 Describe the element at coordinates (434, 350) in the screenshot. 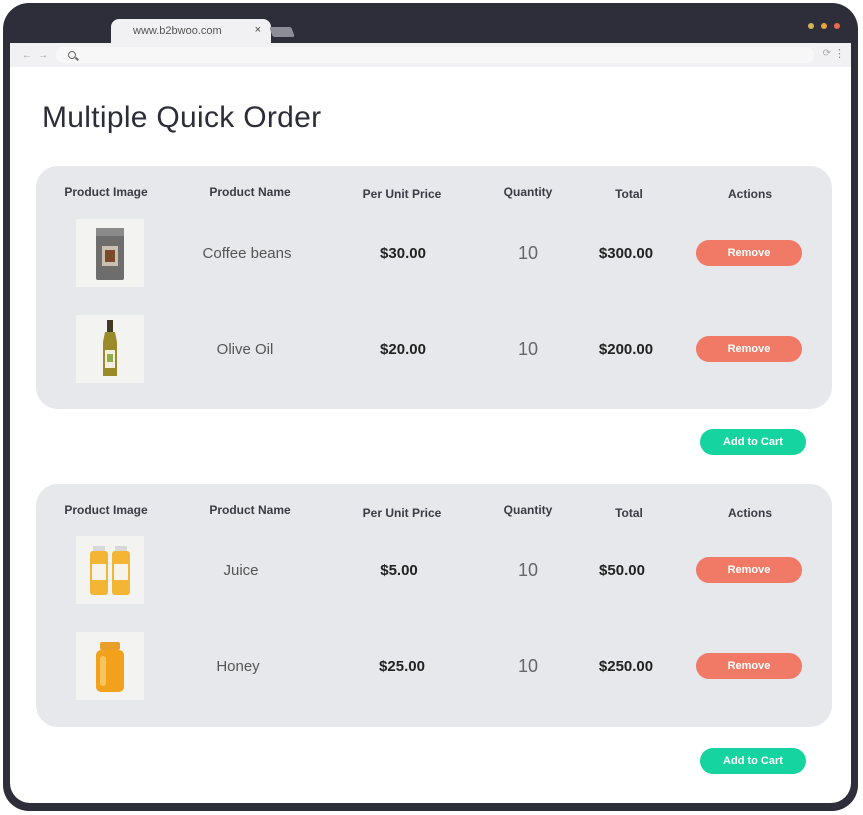

I see `table-row: Olive Oil $20.00 10 $200.00 Remove` at that location.